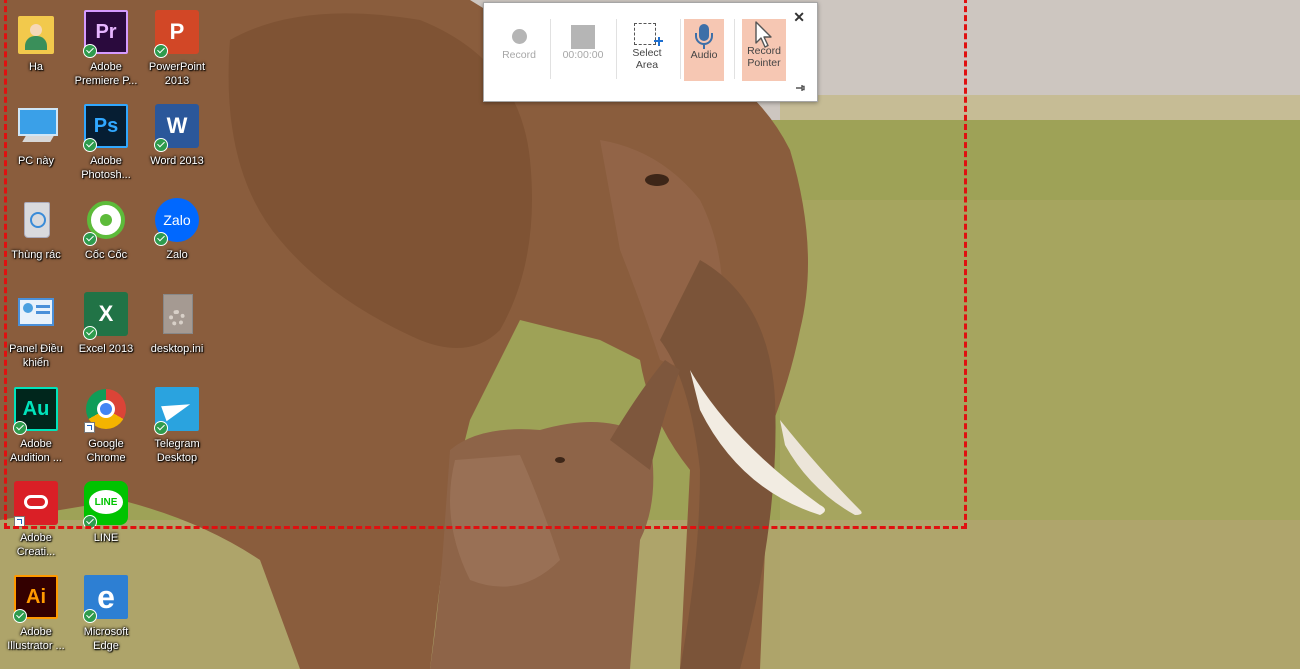  What do you see at coordinates (36, 356) in the screenshot?
I see `desktop-icon-label: Panel Điều khiển` at bounding box center [36, 356].